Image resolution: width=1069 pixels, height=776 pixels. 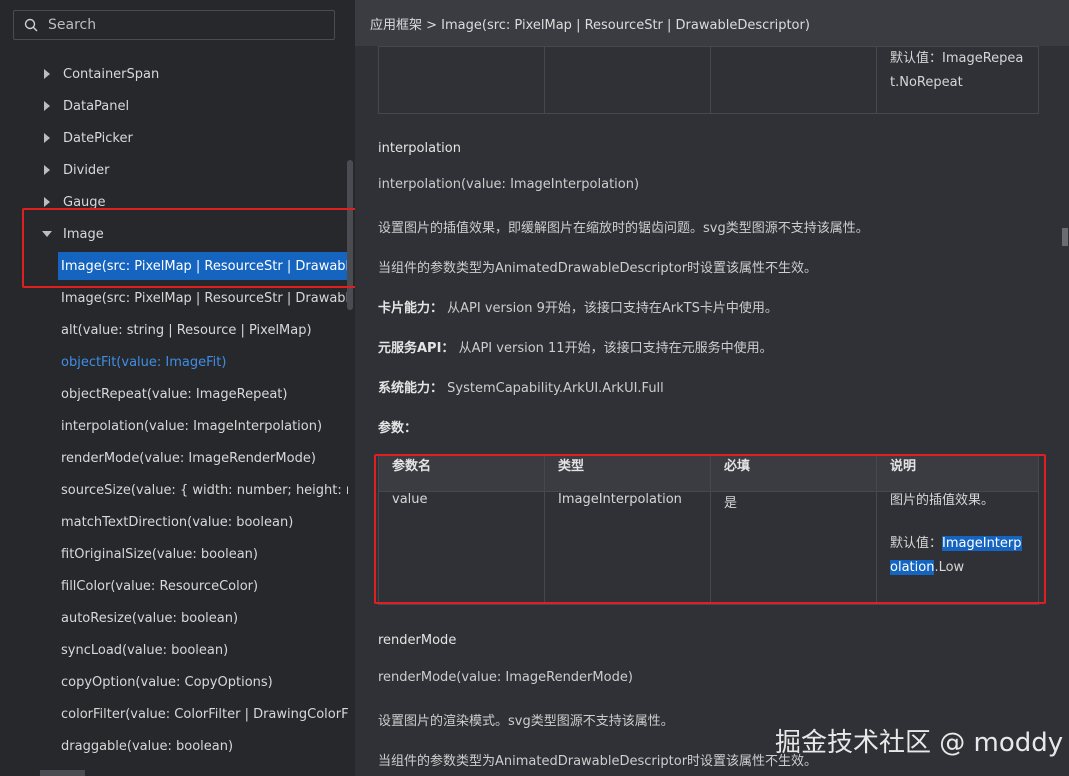 What do you see at coordinates (174, 522) in the screenshot?
I see `tree-leaf-item: matchTextDirection(value: boolean)` at bounding box center [174, 522].